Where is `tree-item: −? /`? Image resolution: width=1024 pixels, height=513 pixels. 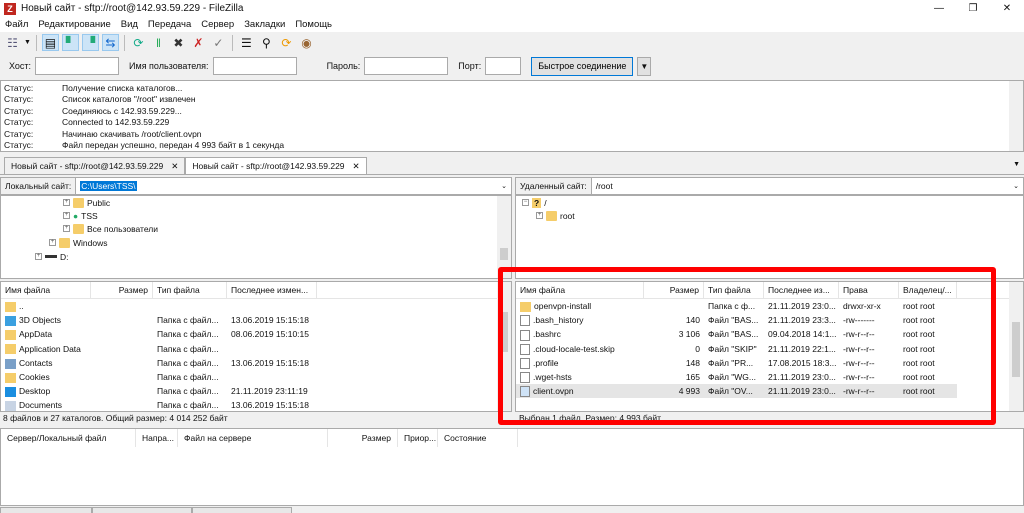 tree-item: −? / is located at coordinates (534, 202).